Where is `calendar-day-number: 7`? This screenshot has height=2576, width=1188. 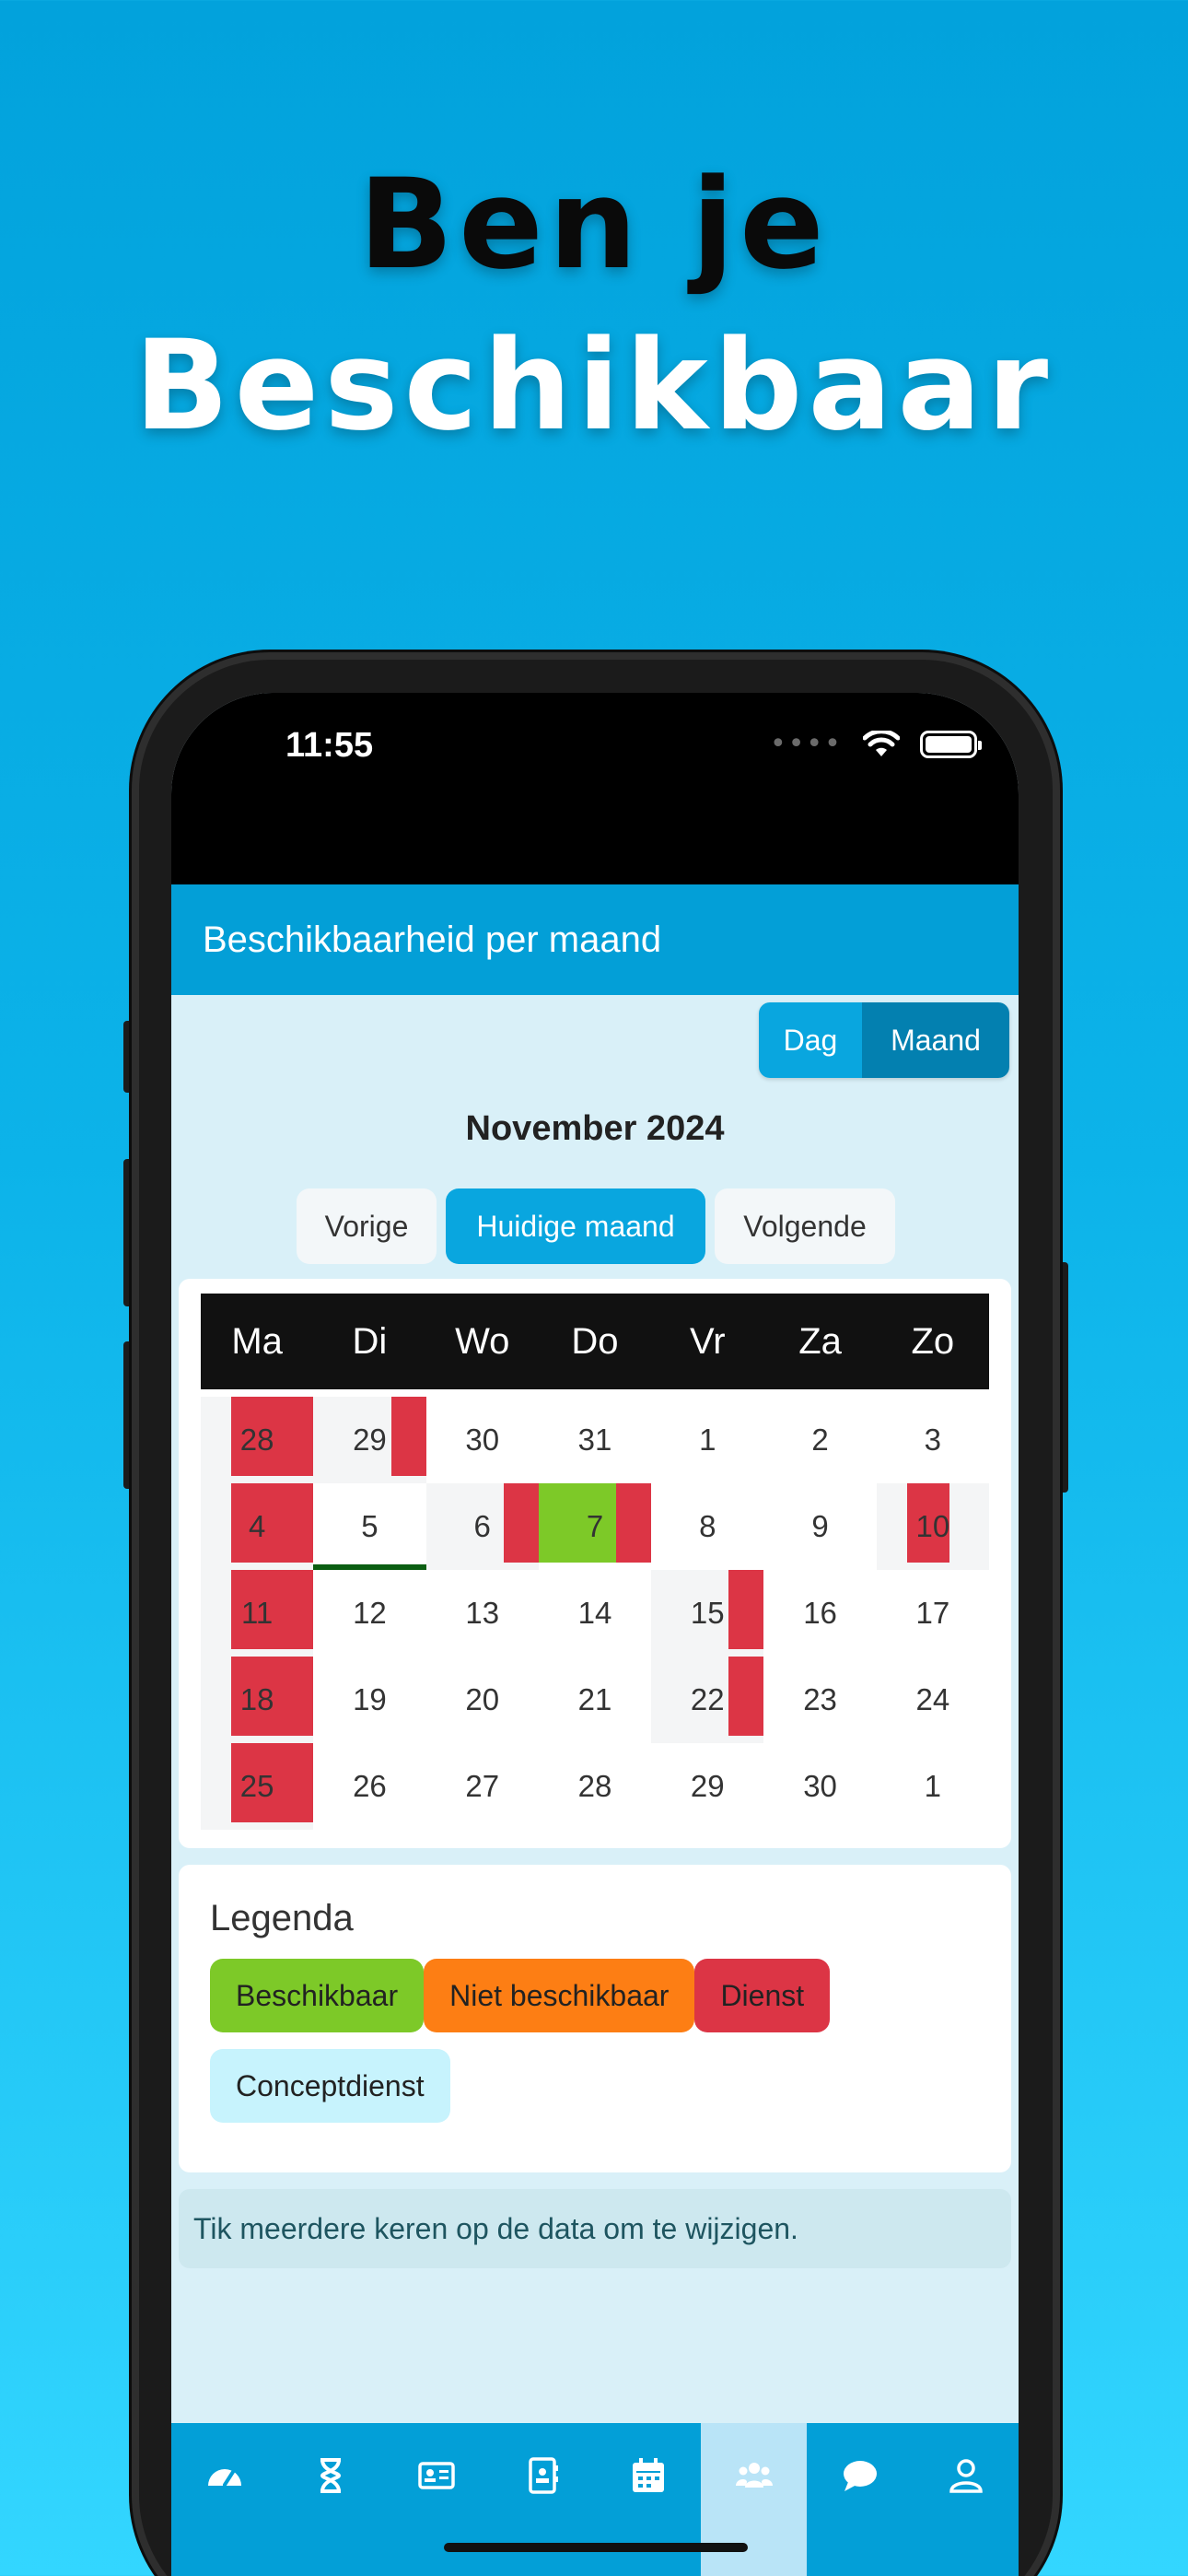
calendar-day-number: 7 is located at coordinates (595, 1526).